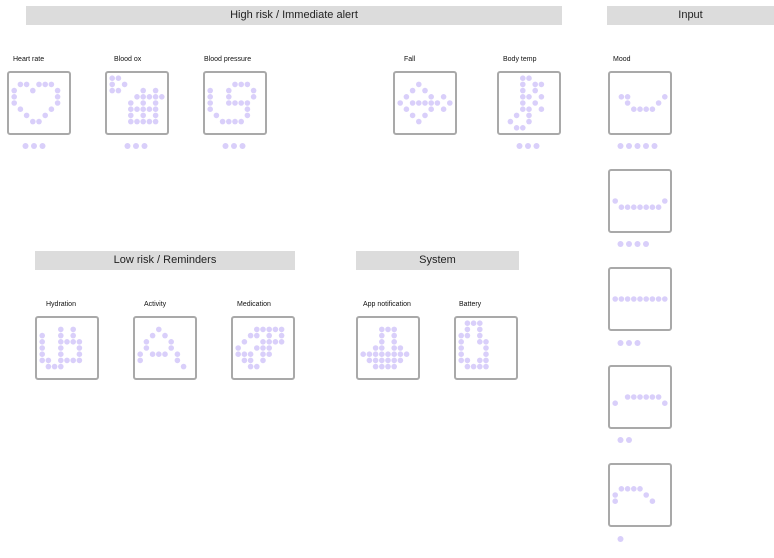 The height and width of the screenshot is (558, 774). I want to click on app-notification-card, so click(388, 348).